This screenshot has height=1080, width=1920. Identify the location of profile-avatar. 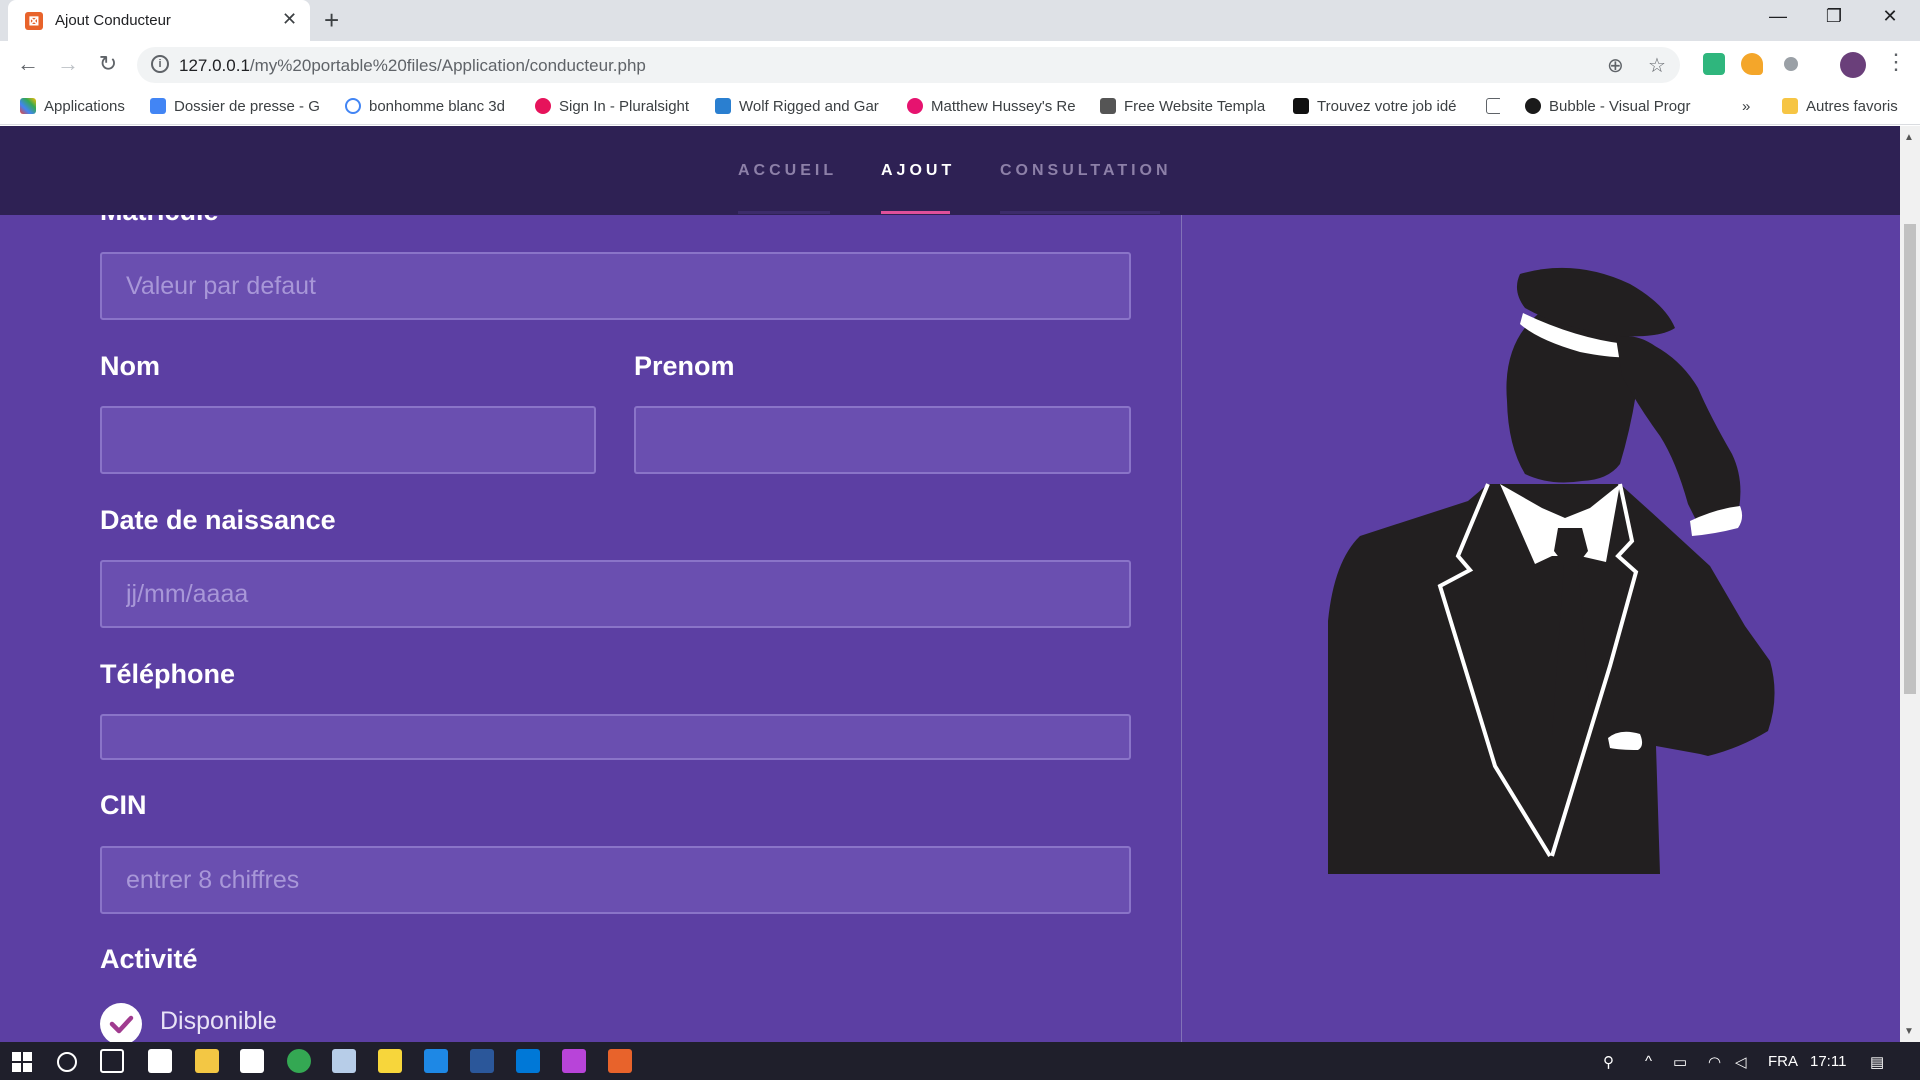
(1853, 65).